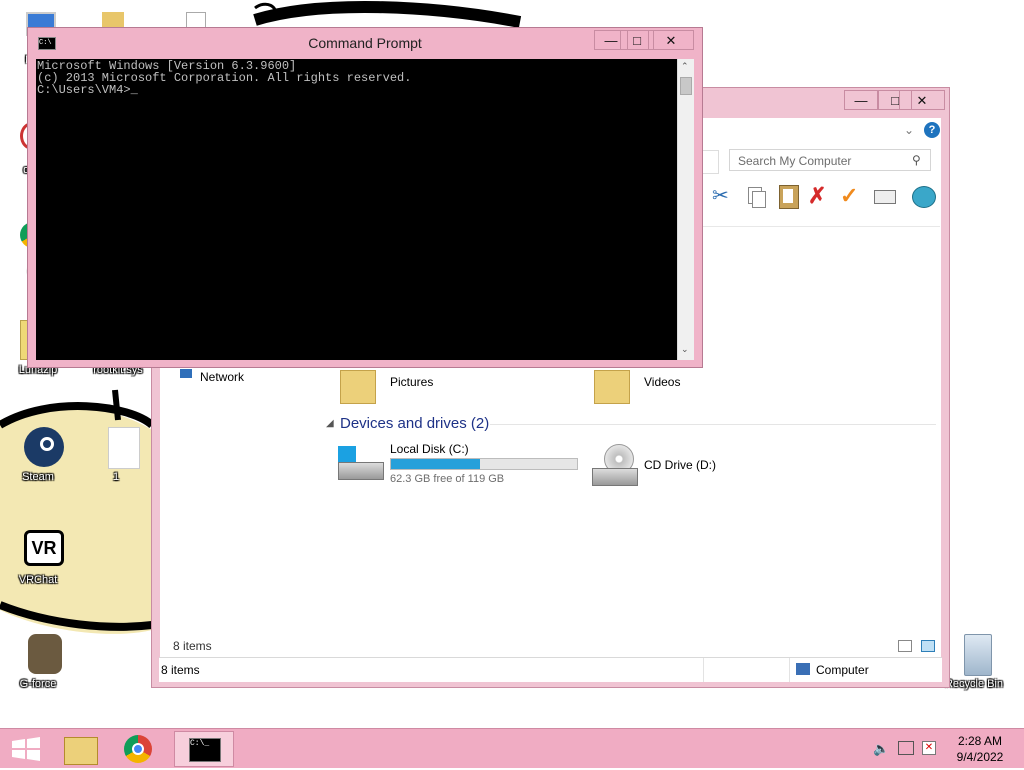 Image resolution: width=1024 pixels, height=770 pixels. Describe the element at coordinates (974, 654) in the screenshot. I see `recycle-bin-icon` at that location.